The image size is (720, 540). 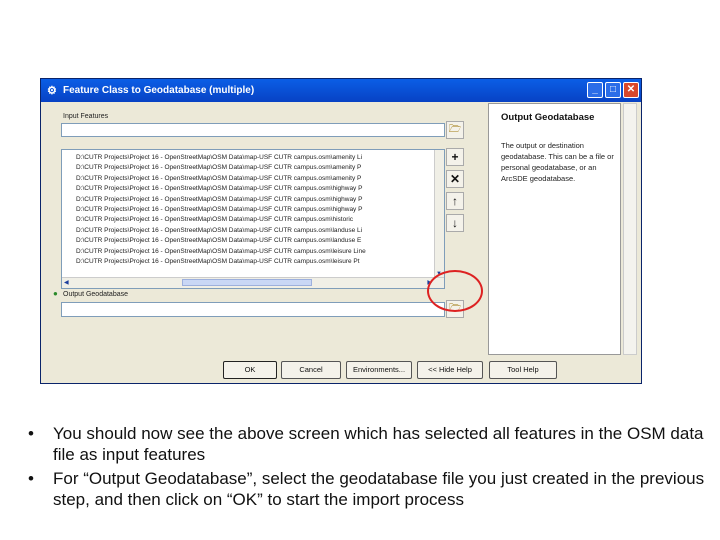 I want to click on cancel-button: Cancel, so click(x=311, y=370).